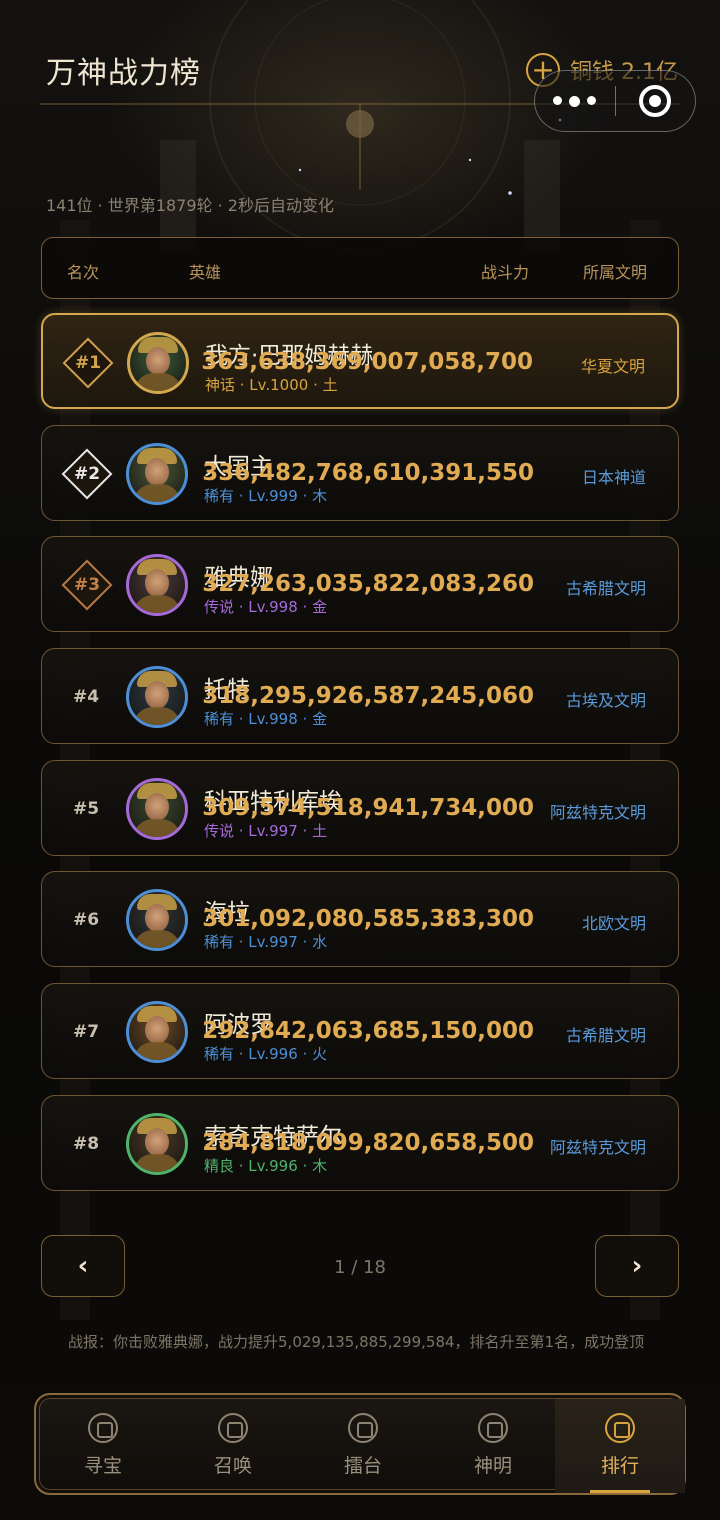 The image size is (720, 1520). Describe the element at coordinates (266, 719) in the screenshot. I see `hero-meta: 稀有 · Lv.998 · 金` at that location.